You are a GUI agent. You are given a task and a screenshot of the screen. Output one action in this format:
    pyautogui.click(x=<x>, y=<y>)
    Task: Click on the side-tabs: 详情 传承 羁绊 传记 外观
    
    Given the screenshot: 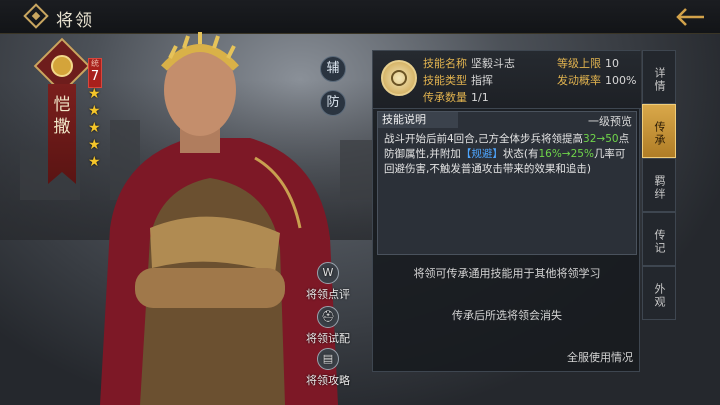 What is the action you would take?
    pyautogui.click(x=659, y=211)
    